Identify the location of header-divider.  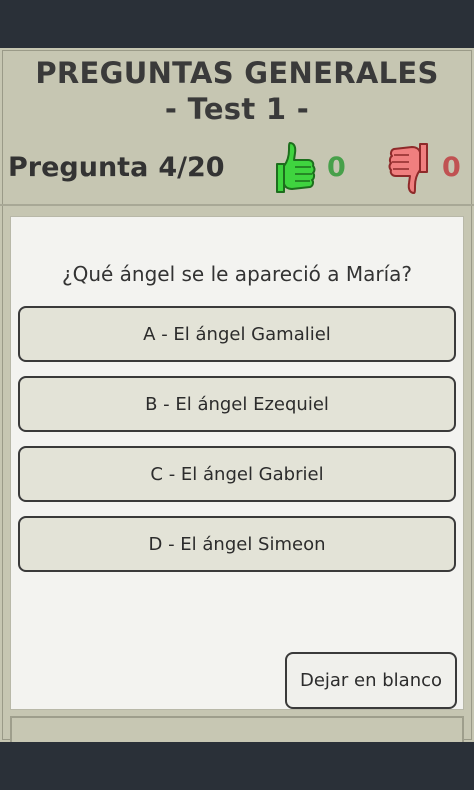
(237, 205).